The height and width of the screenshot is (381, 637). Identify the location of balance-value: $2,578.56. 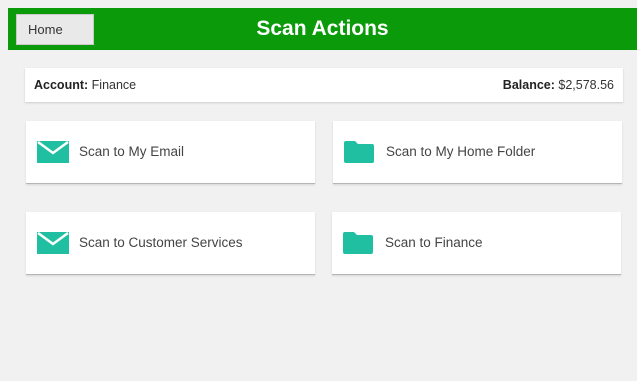
(586, 85).